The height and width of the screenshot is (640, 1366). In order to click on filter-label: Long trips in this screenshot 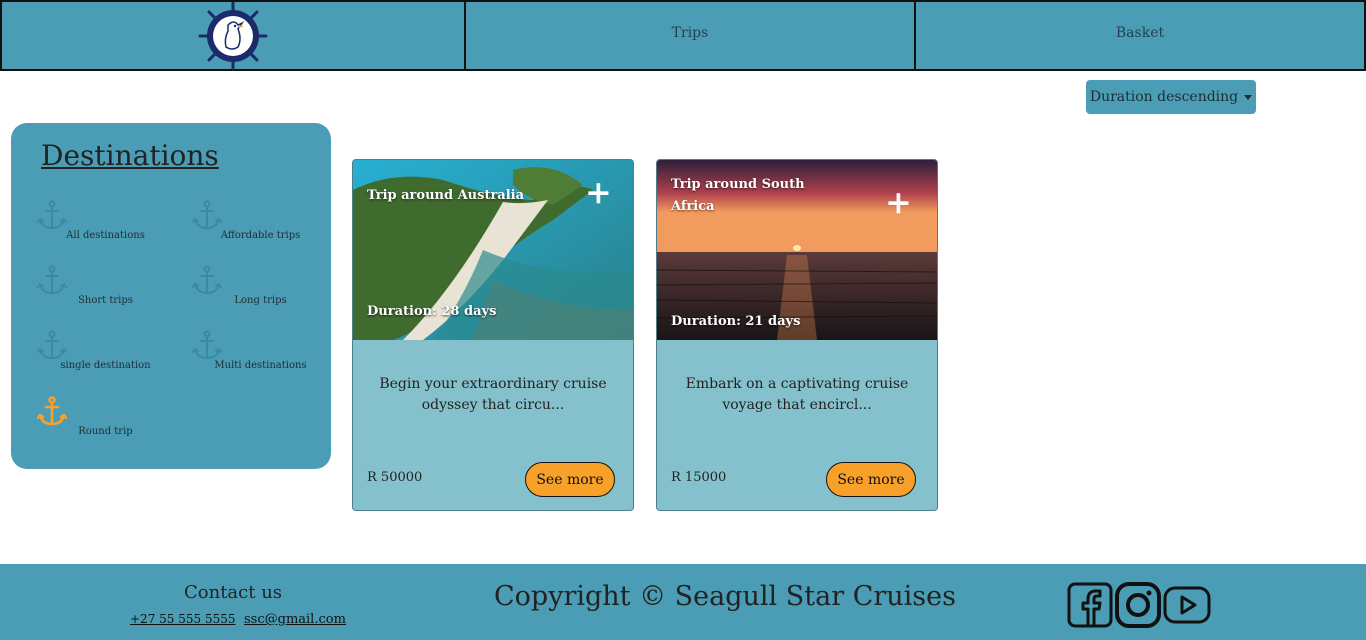, I will do `click(260, 300)`.